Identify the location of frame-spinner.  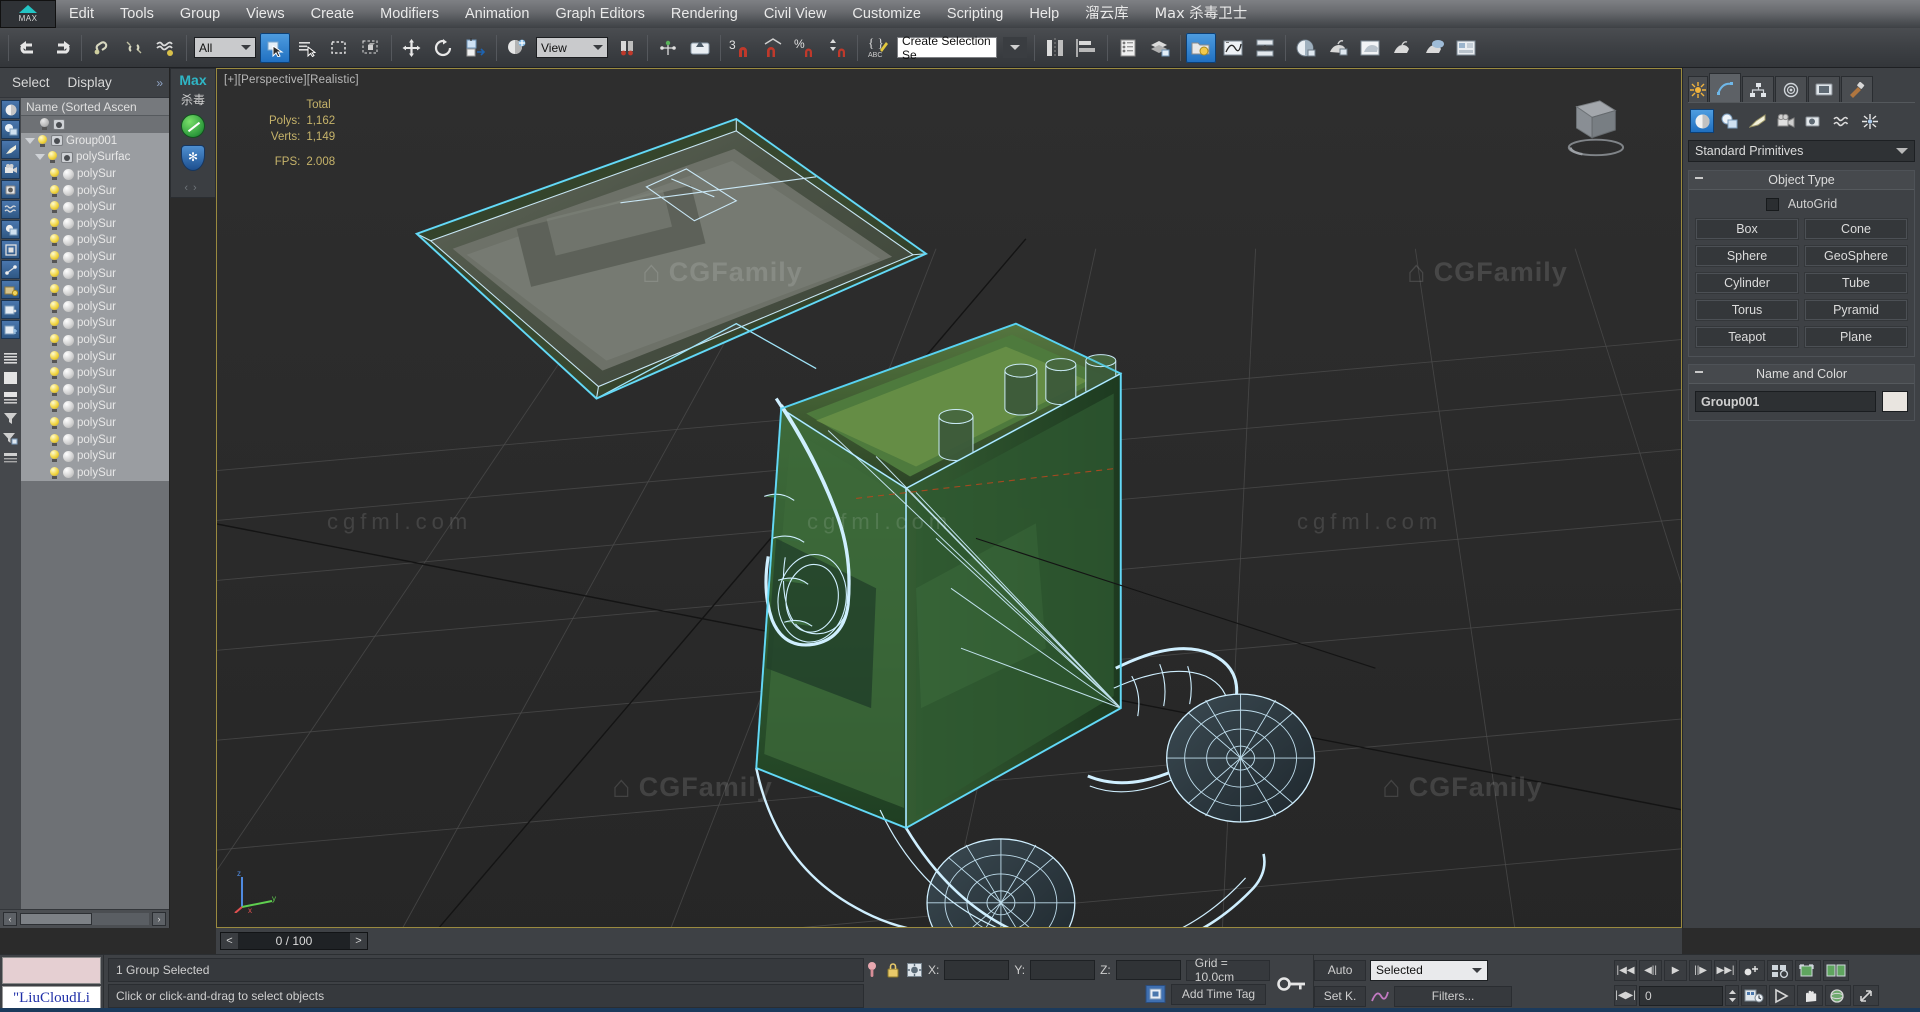
(1732, 995).